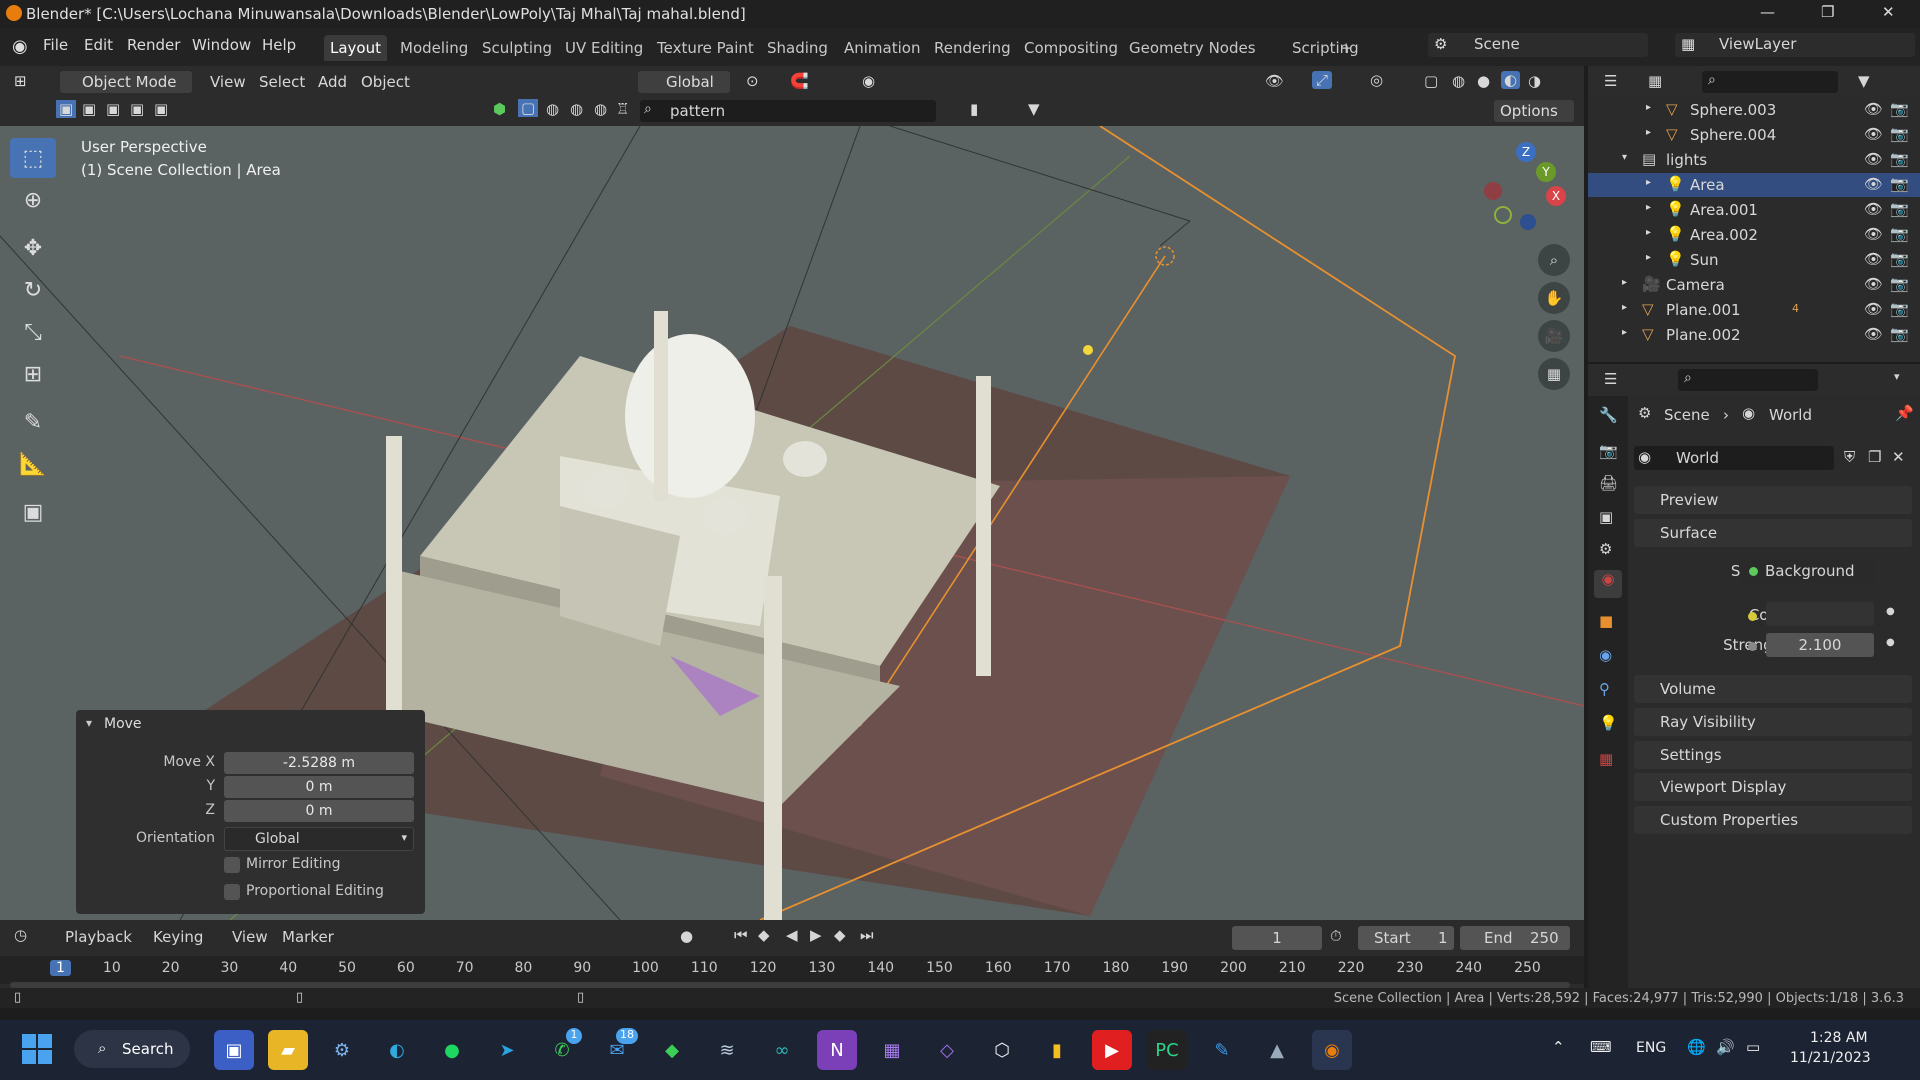  I want to click on language-indicator: ENG, so click(1651, 1048).